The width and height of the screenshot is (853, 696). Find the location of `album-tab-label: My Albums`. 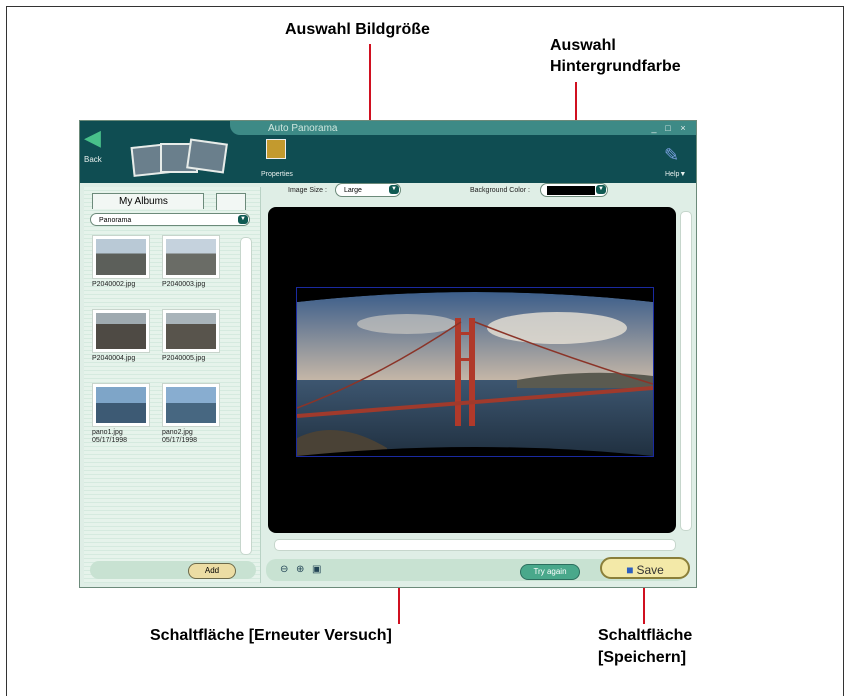

album-tab-label: My Albums is located at coordinates (143, 201).